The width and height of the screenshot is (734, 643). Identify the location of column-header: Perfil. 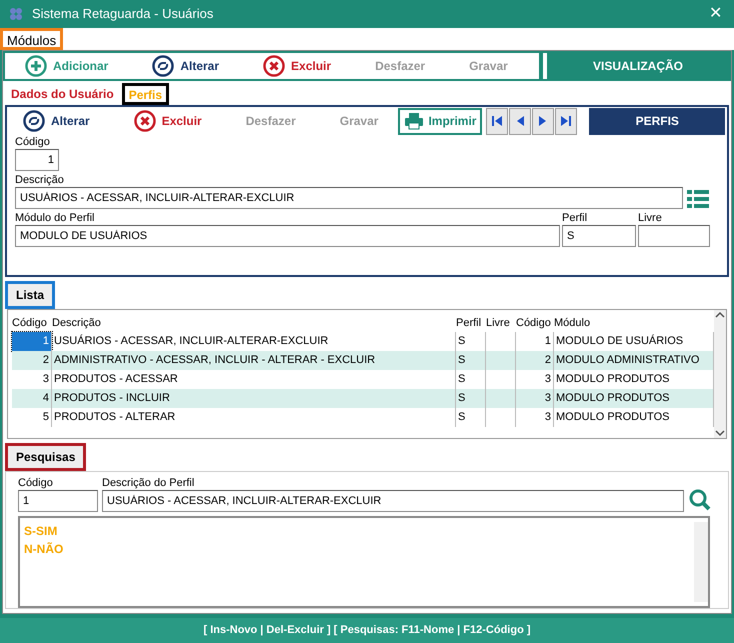
(469, 323).